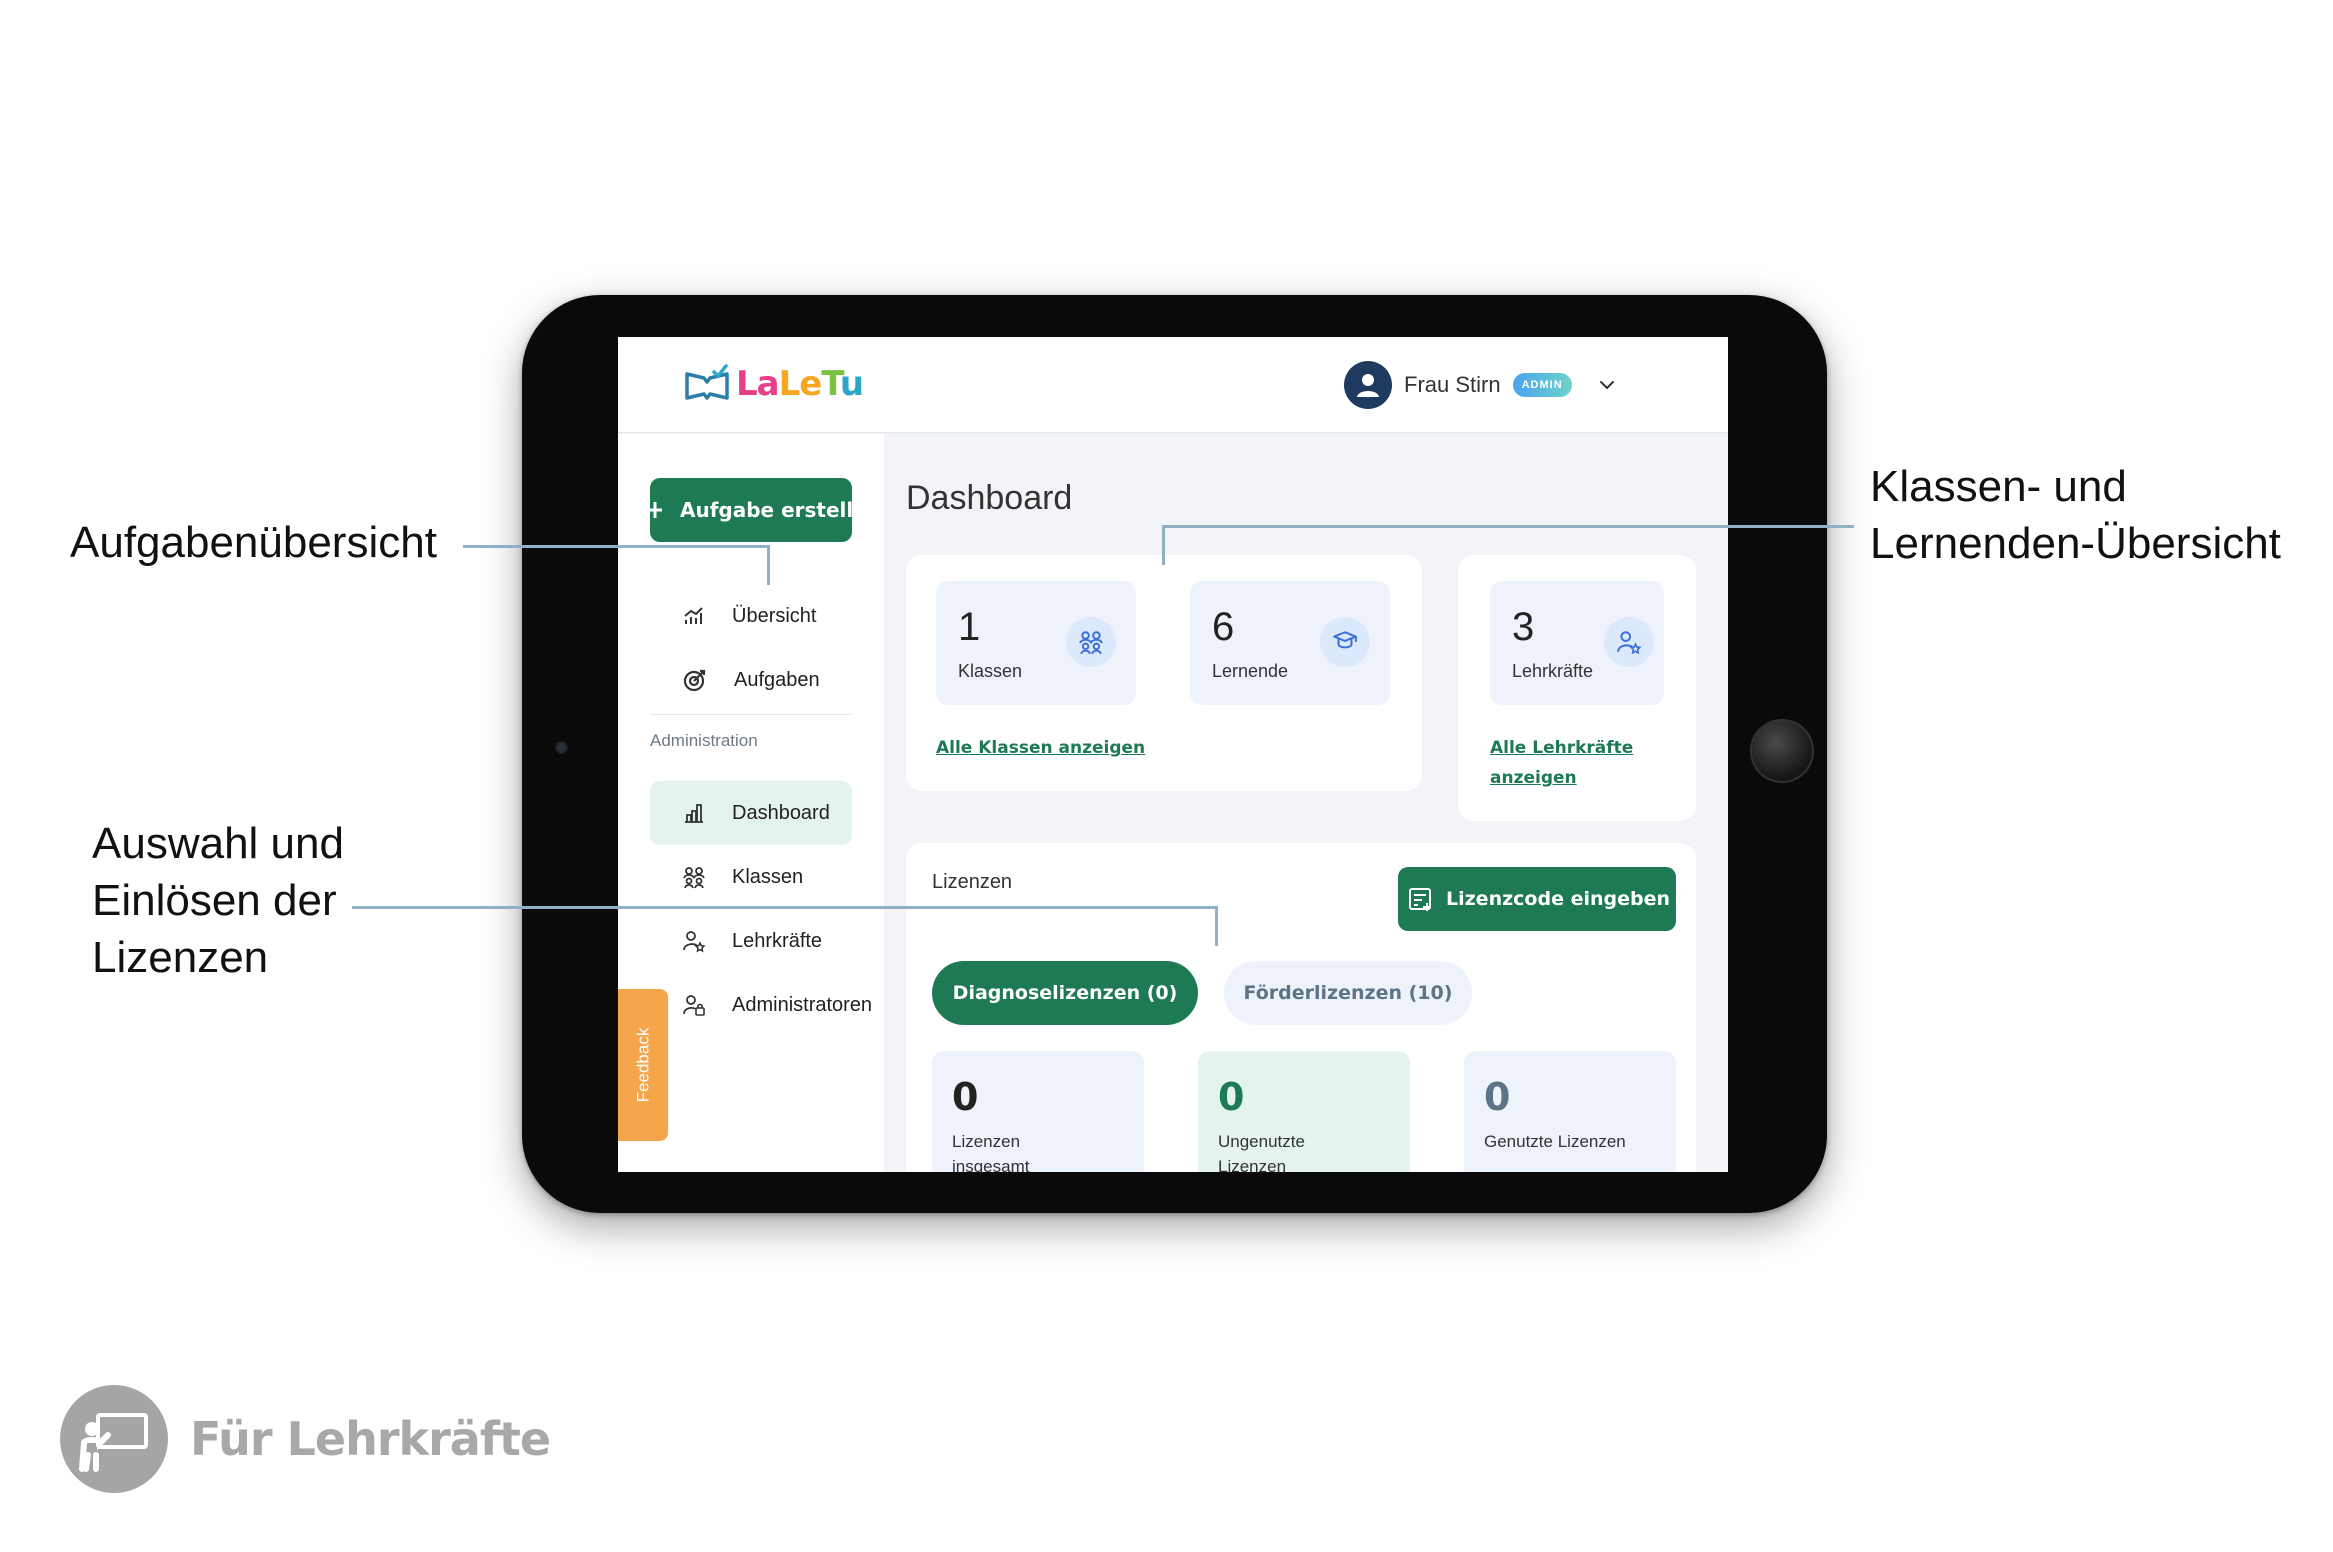 The image size is (2333, 1552). I want to click on stat-value: 3, so click(1523, 627).